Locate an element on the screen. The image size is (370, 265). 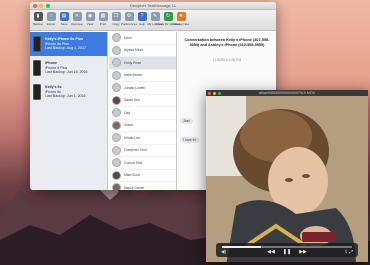
contact-item: Sarah Kim is located at coordinates (142, 101).